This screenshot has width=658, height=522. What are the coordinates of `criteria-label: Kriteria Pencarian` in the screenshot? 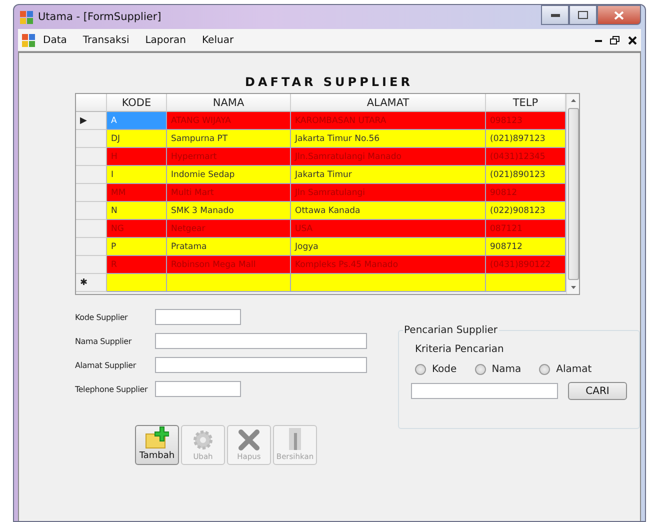 It's located at (460, 349).